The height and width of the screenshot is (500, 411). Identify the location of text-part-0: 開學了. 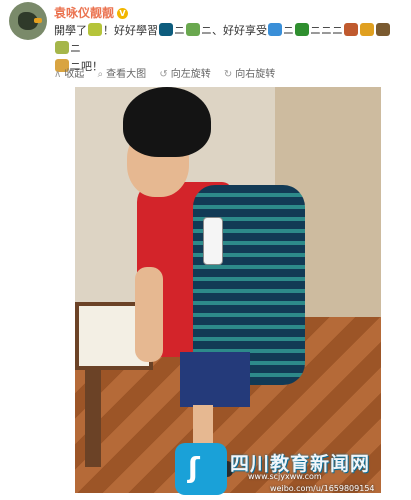
(70, 30).